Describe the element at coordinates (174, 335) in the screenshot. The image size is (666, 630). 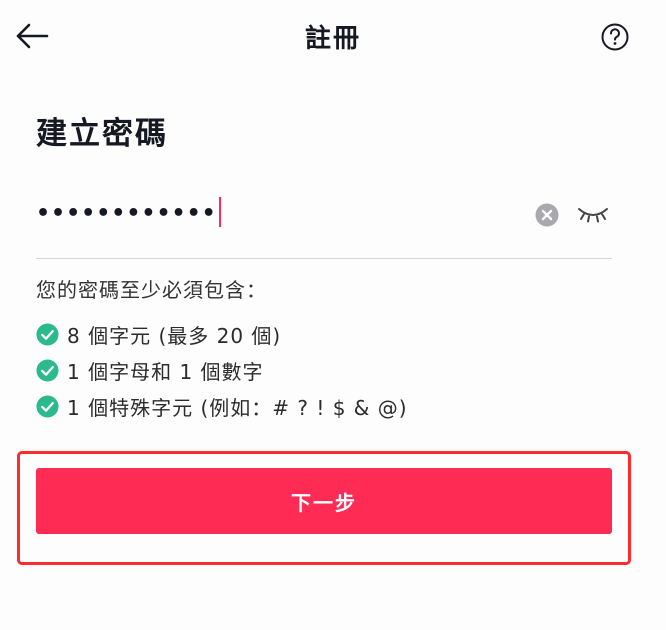
I see `requirement-text: 8 個字元 (最多 20 個)` at that location.